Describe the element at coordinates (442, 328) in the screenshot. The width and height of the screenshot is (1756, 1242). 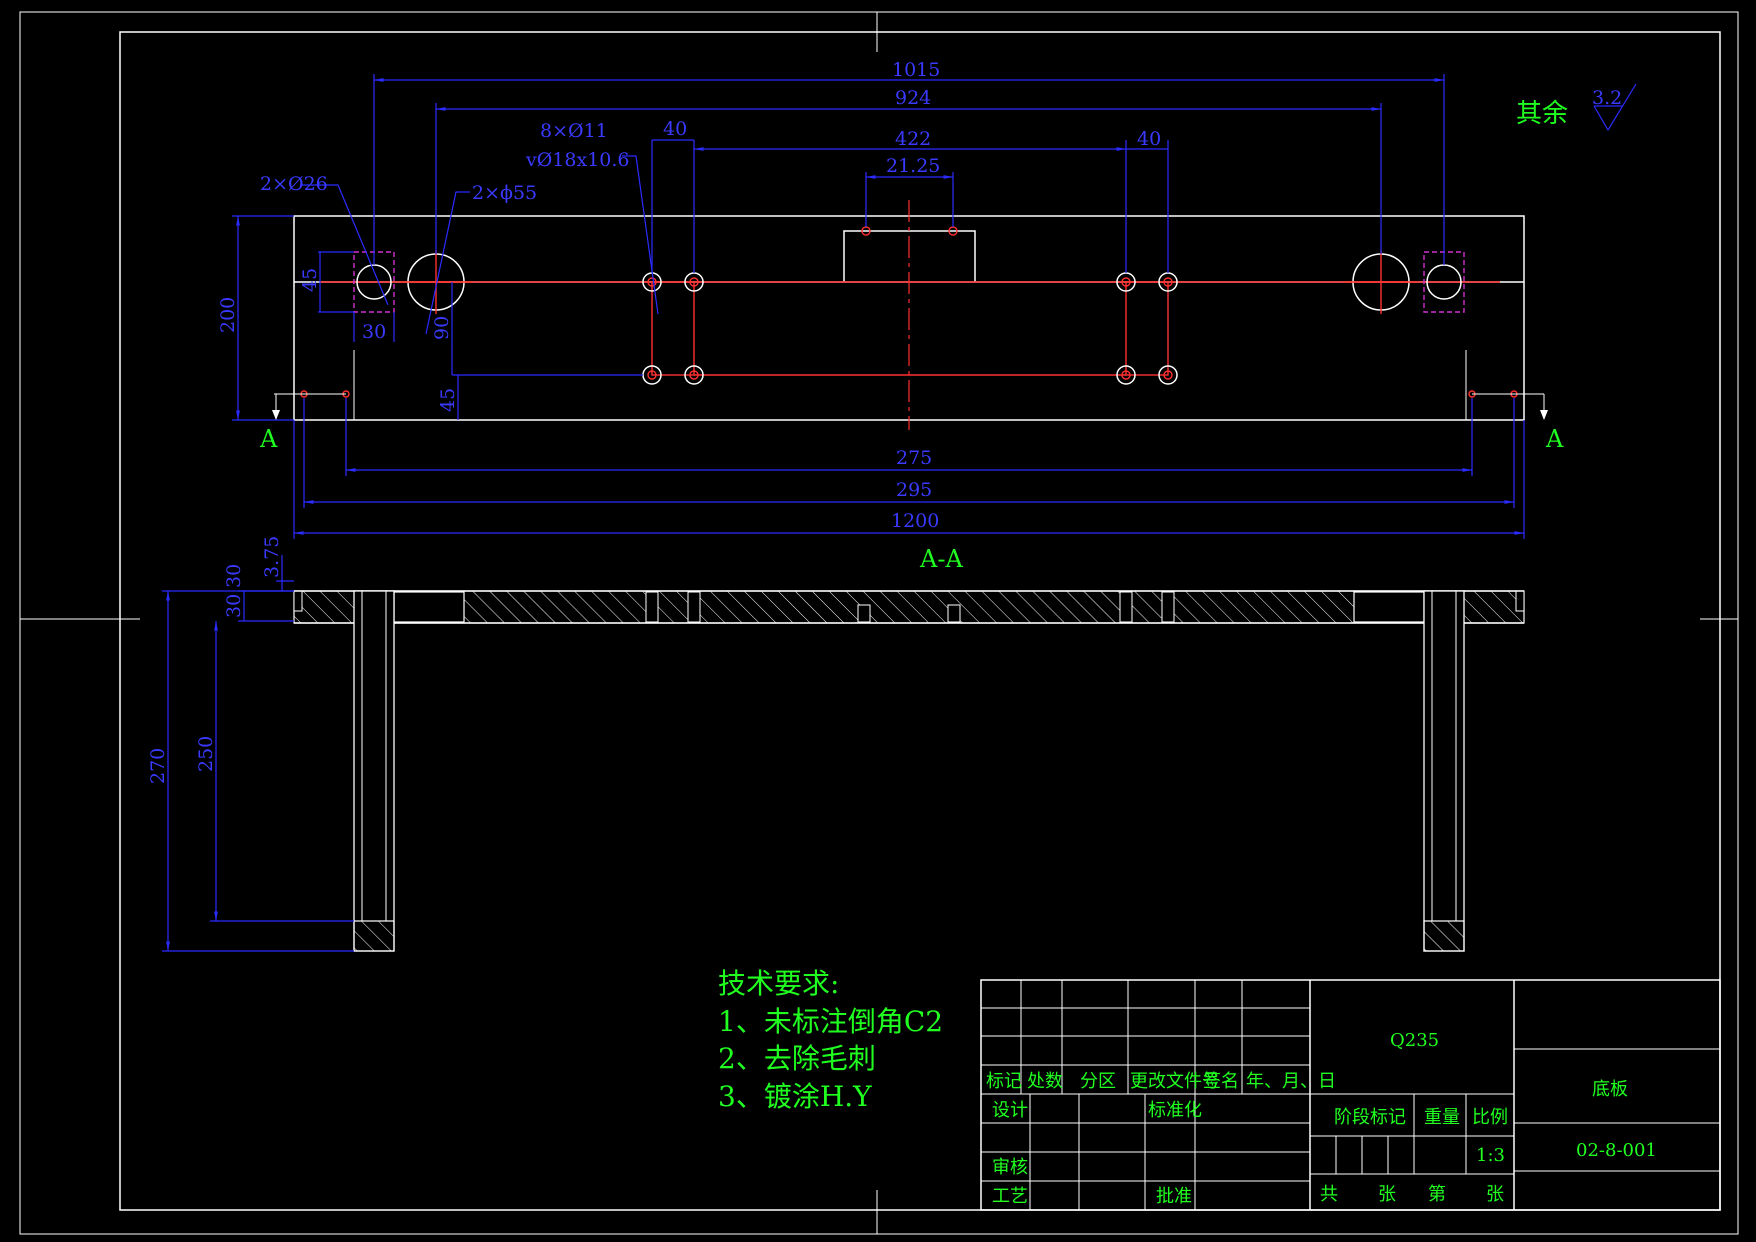
I see `dim-90: 90` at that location.